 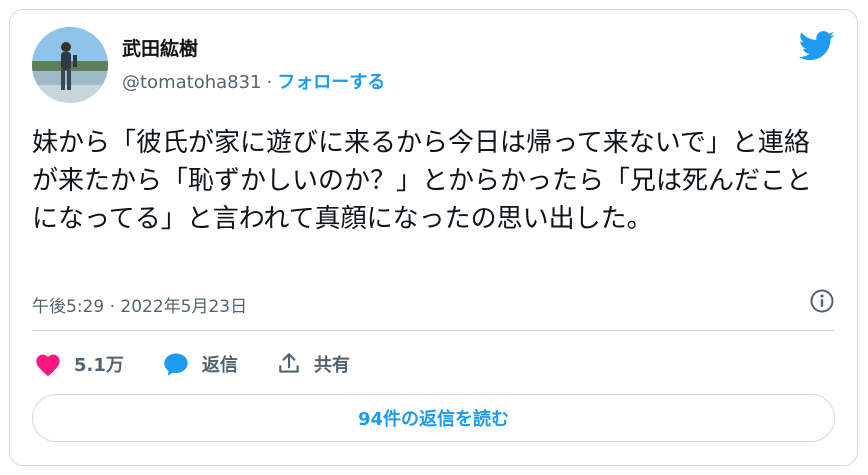 I want to click on read-replies-label: 94件の返信を読む, so click(x=433, y=419).